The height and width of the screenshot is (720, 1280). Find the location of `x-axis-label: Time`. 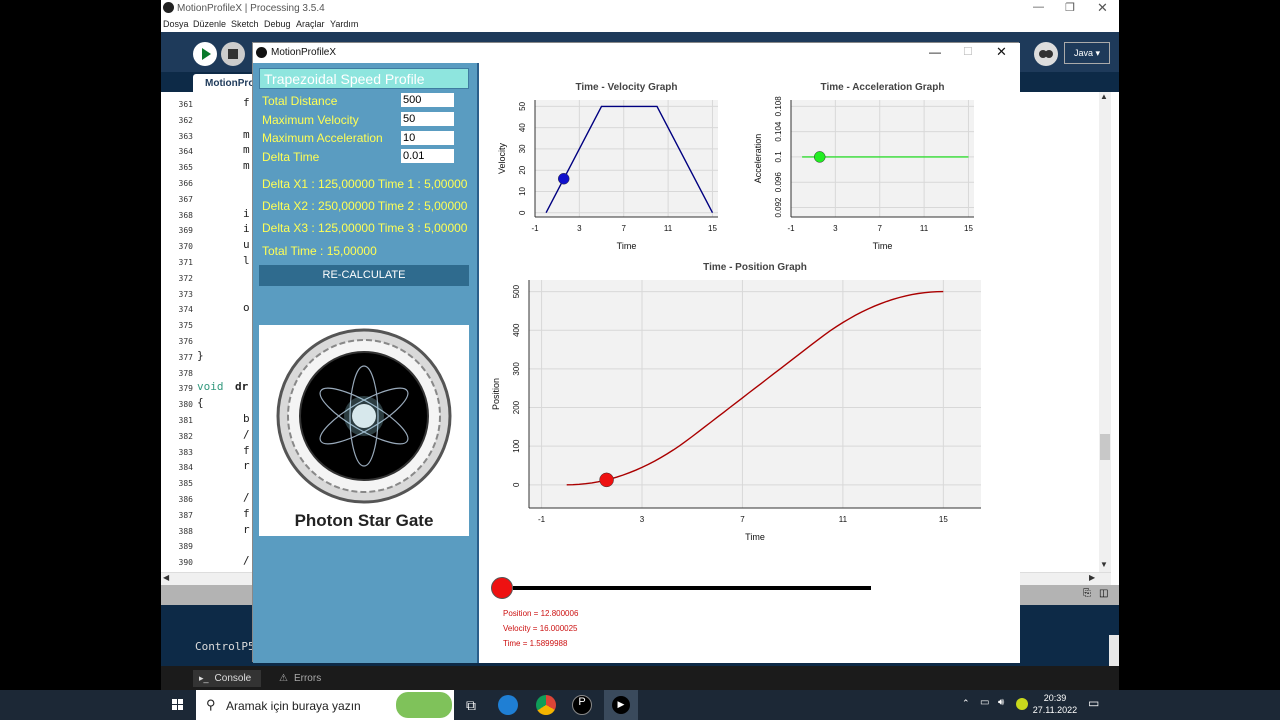

x-axis-label: Time is located at coordinates (627, 246).